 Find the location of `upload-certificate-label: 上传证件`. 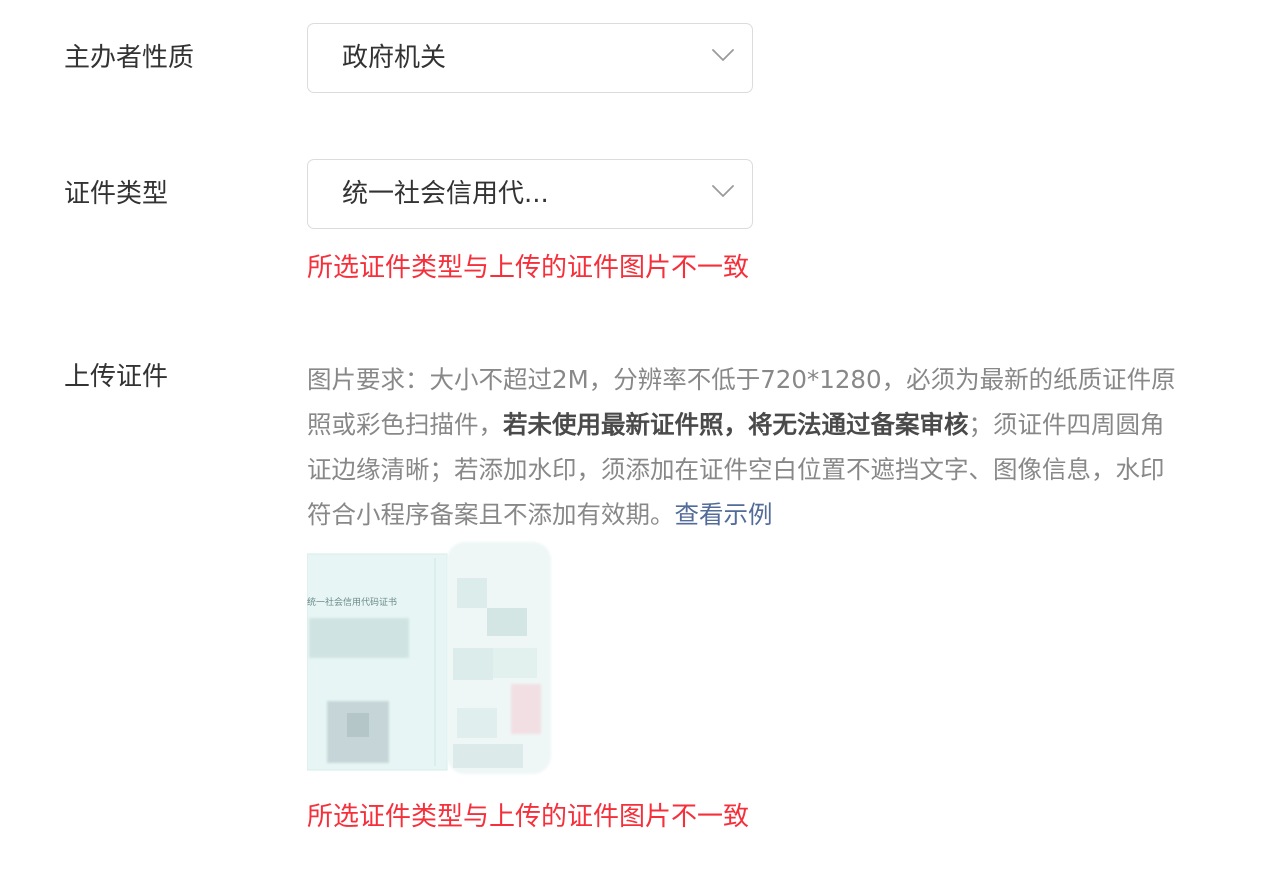

upload-certificate-label: 上传证件 is located at coordinates (116, 377).